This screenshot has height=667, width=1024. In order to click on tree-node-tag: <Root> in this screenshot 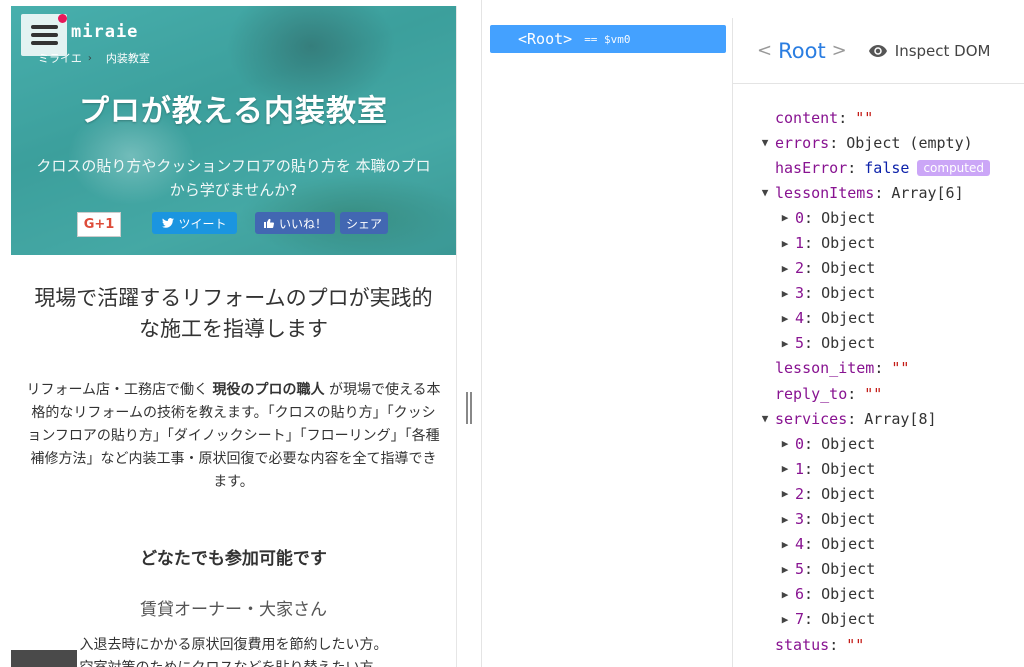, I will do `click(545, 39)`.